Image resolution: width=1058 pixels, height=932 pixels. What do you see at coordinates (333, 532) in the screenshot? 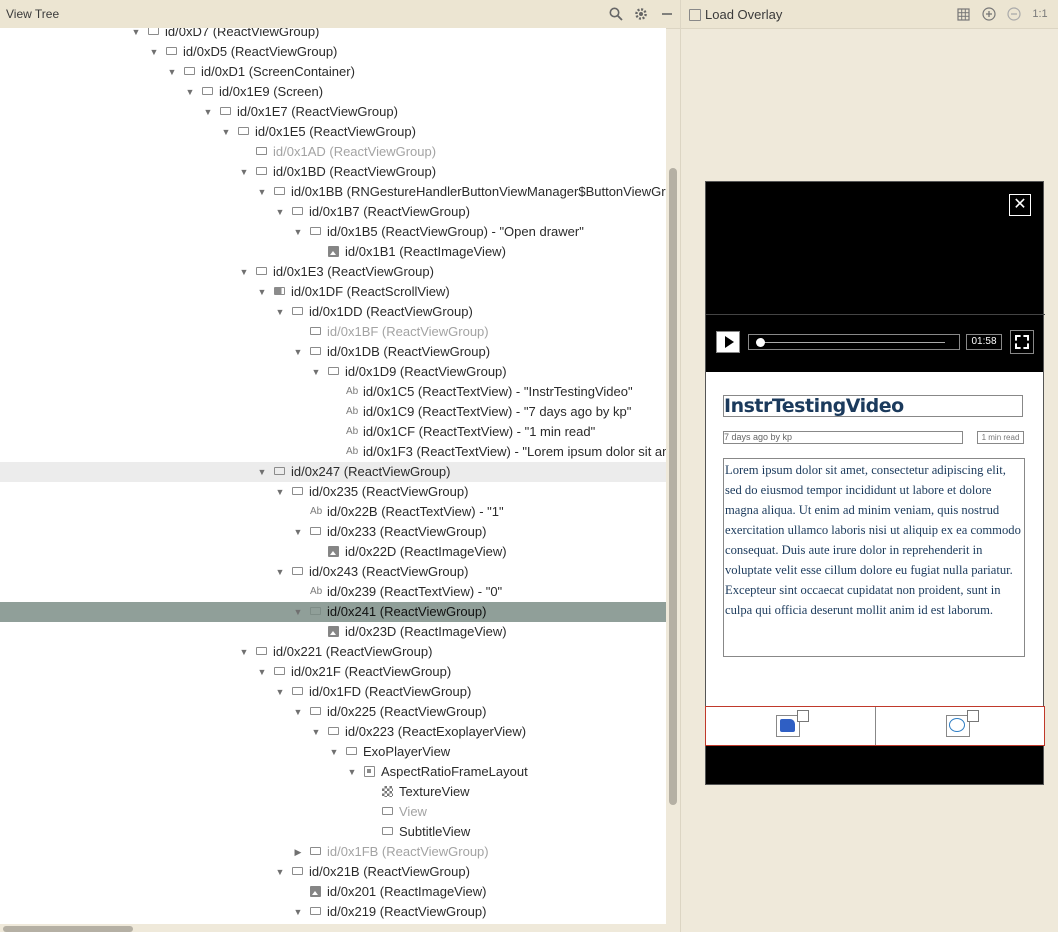
I see `tree-row: ▼ id/0x233 (ReactViewGroup)` at bounding box center [333, 532].